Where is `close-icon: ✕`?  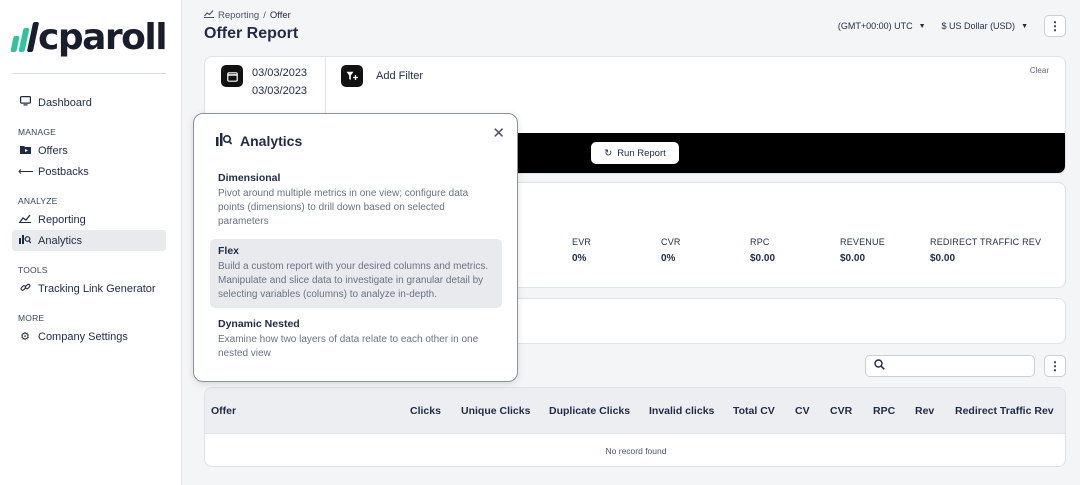
close-icon: ✕ is located at coordinates (498, 133).